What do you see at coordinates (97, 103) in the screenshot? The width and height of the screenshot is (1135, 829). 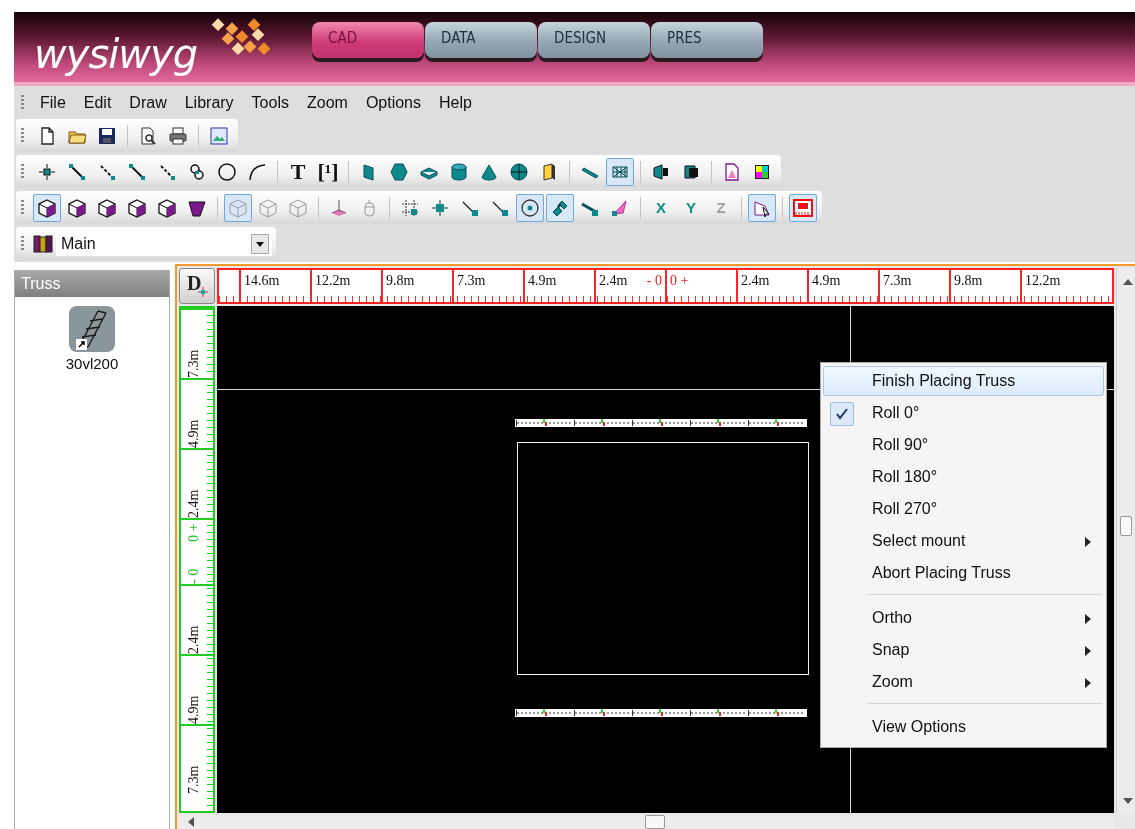 I see `menu-item: Edit` at bounding box center [97, 103].